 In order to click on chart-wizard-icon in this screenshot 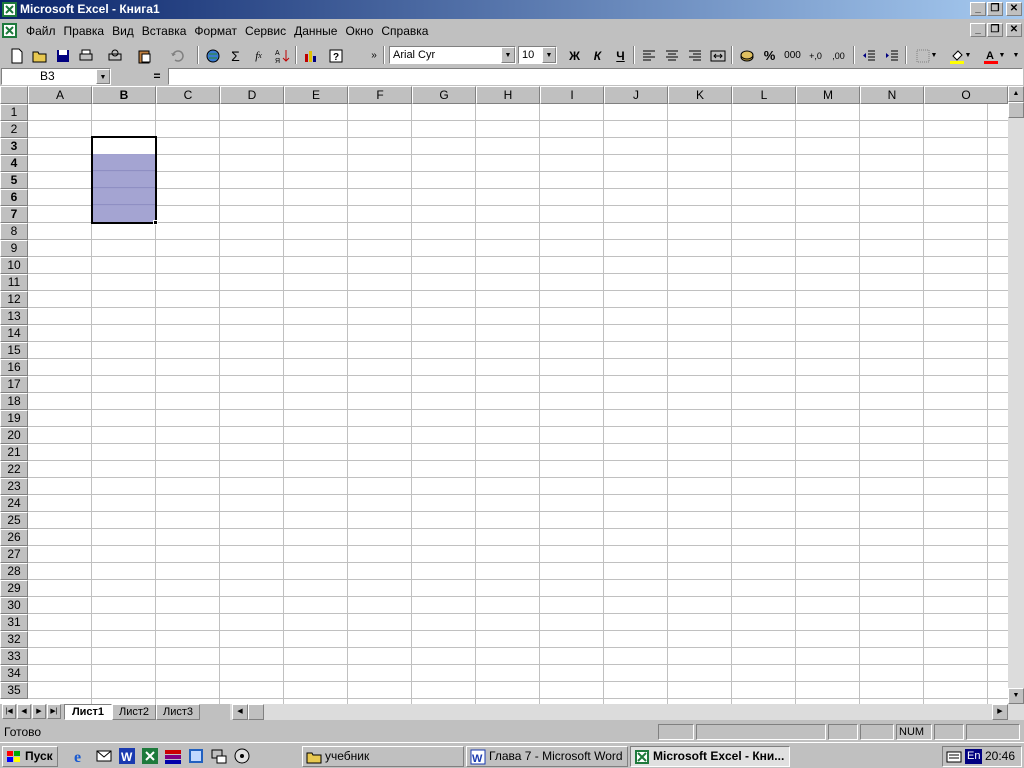, I will do `click(310, 55)`.